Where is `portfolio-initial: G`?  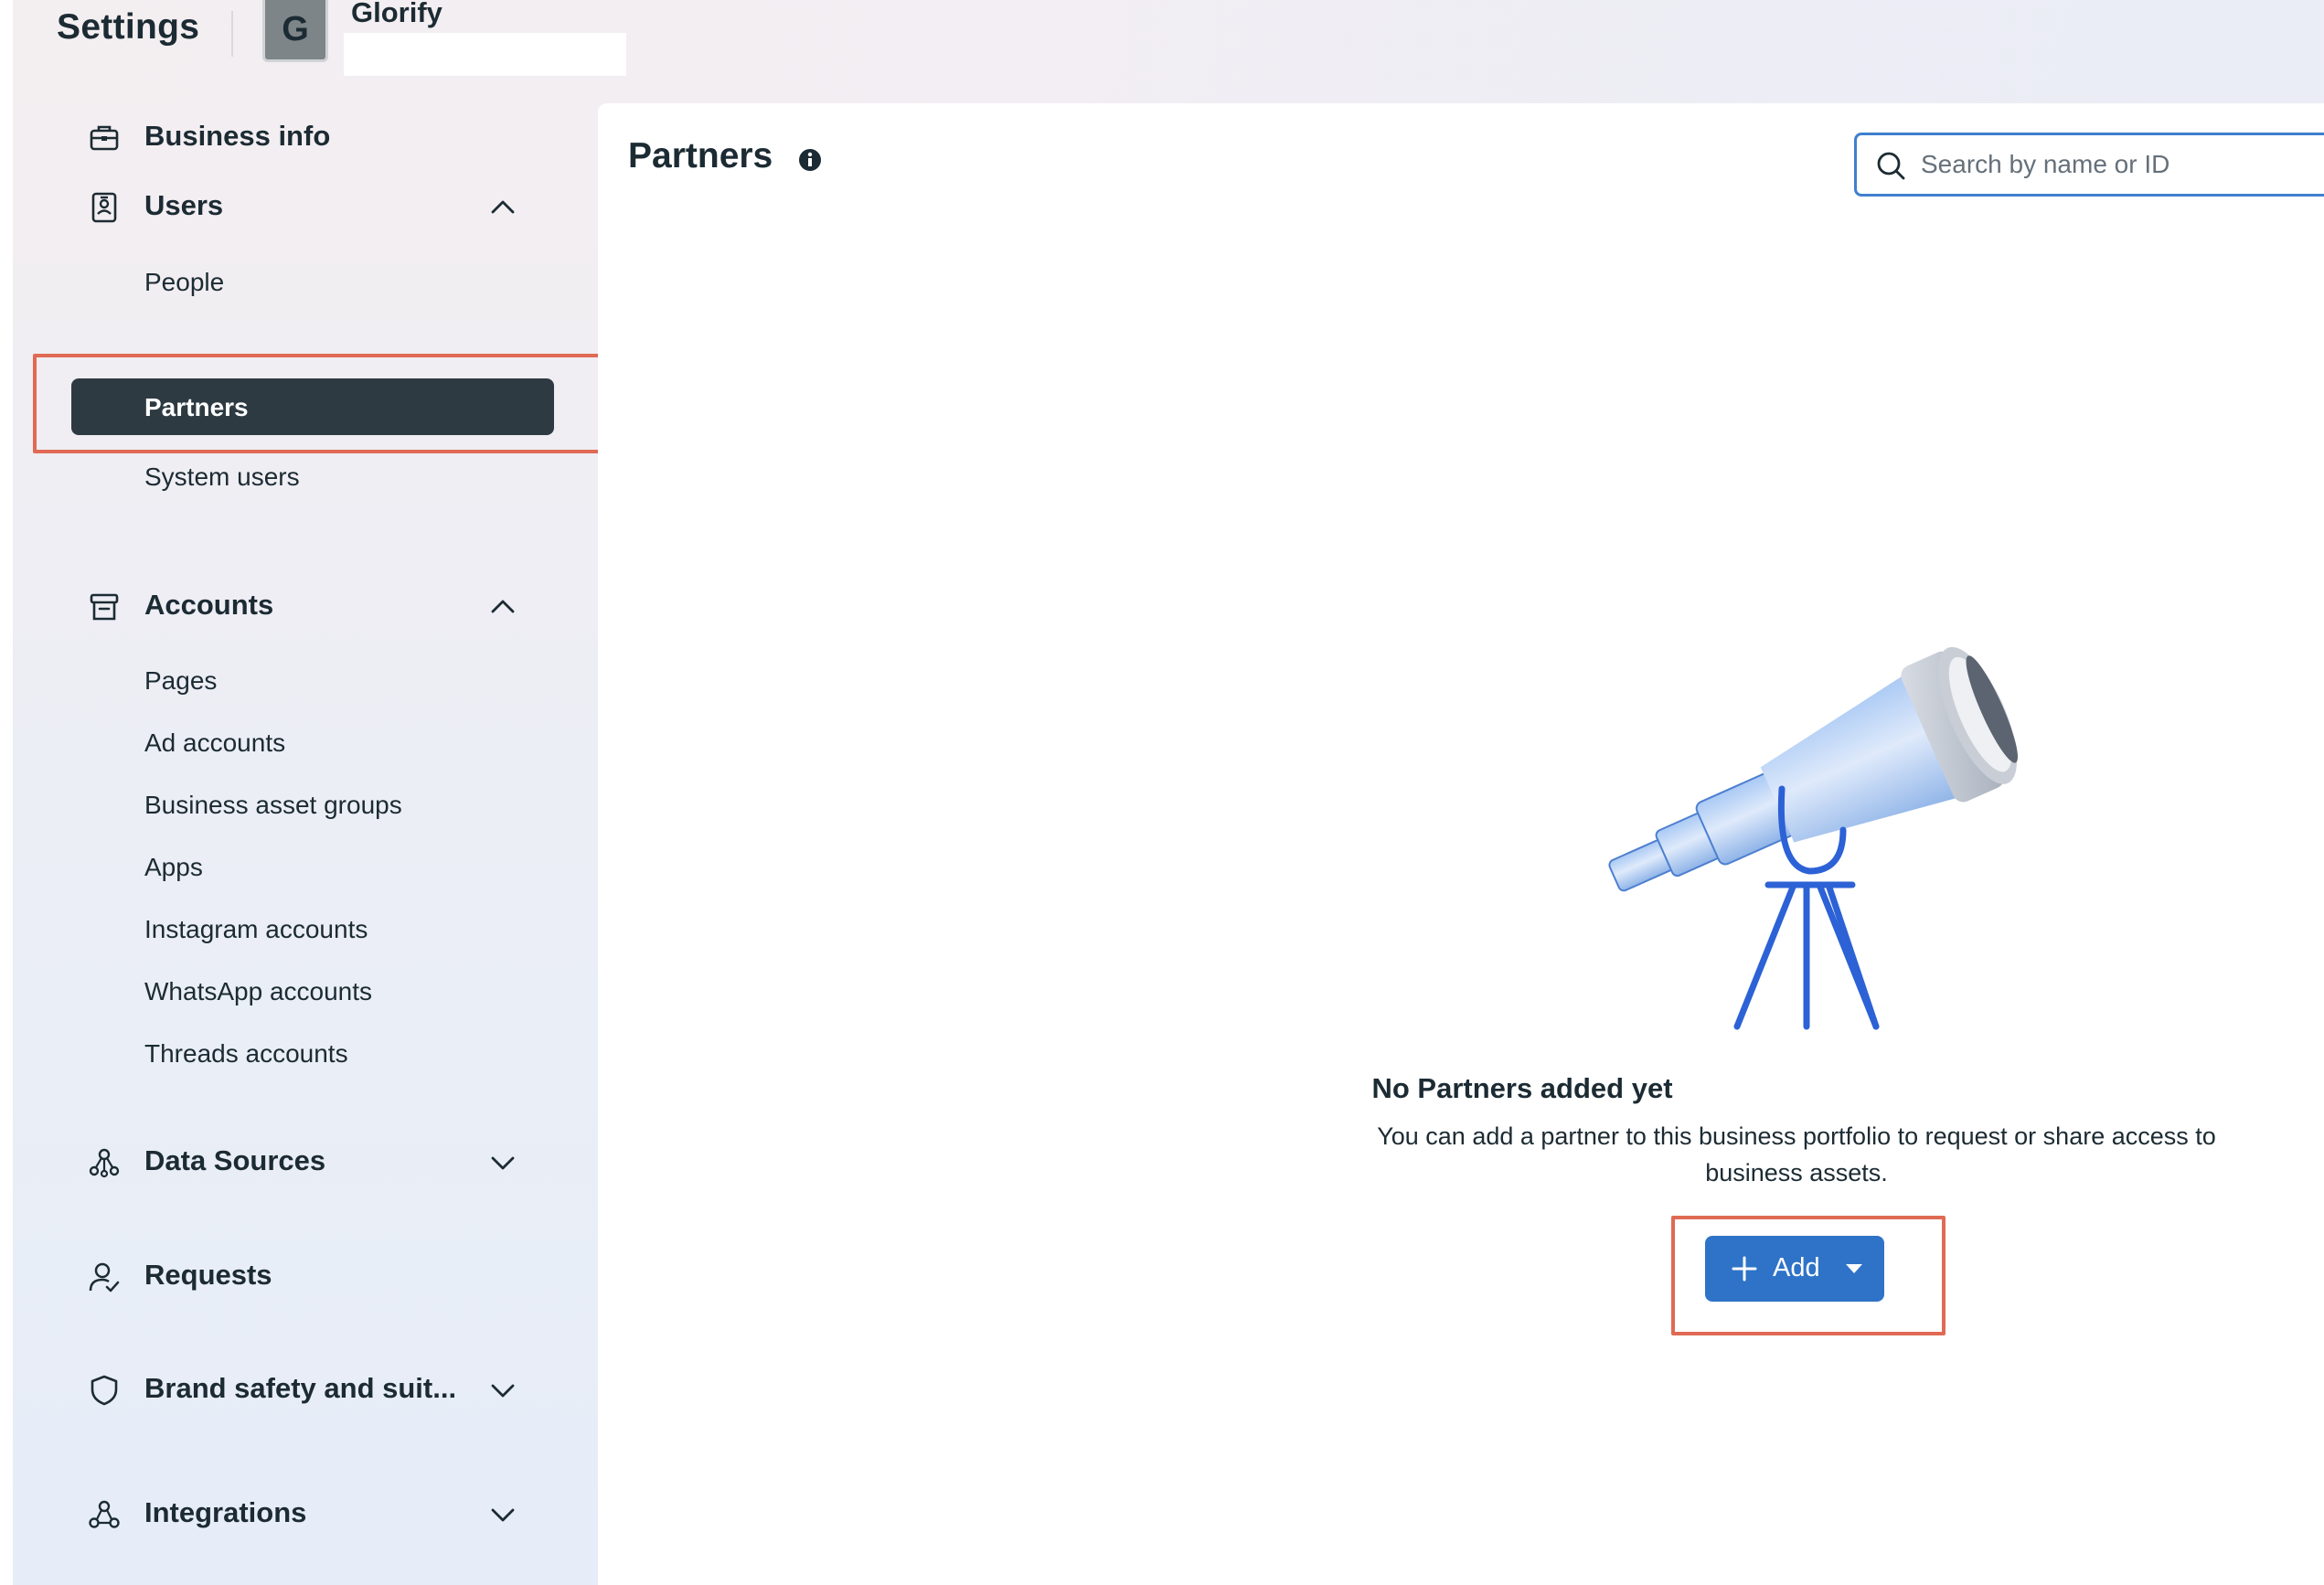 portfolio-initial: G is located at coordinates (295, 29).